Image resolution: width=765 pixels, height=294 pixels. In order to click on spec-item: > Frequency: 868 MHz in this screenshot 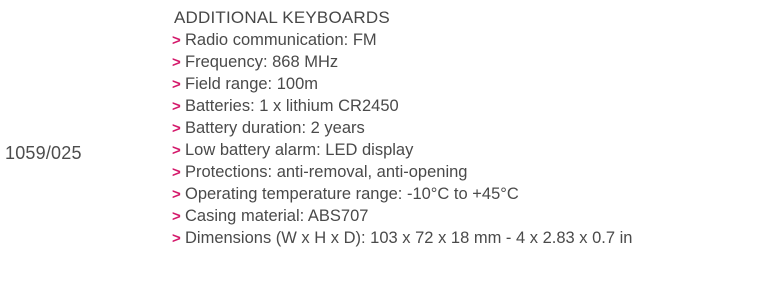, I will do `click(464, 62)`.